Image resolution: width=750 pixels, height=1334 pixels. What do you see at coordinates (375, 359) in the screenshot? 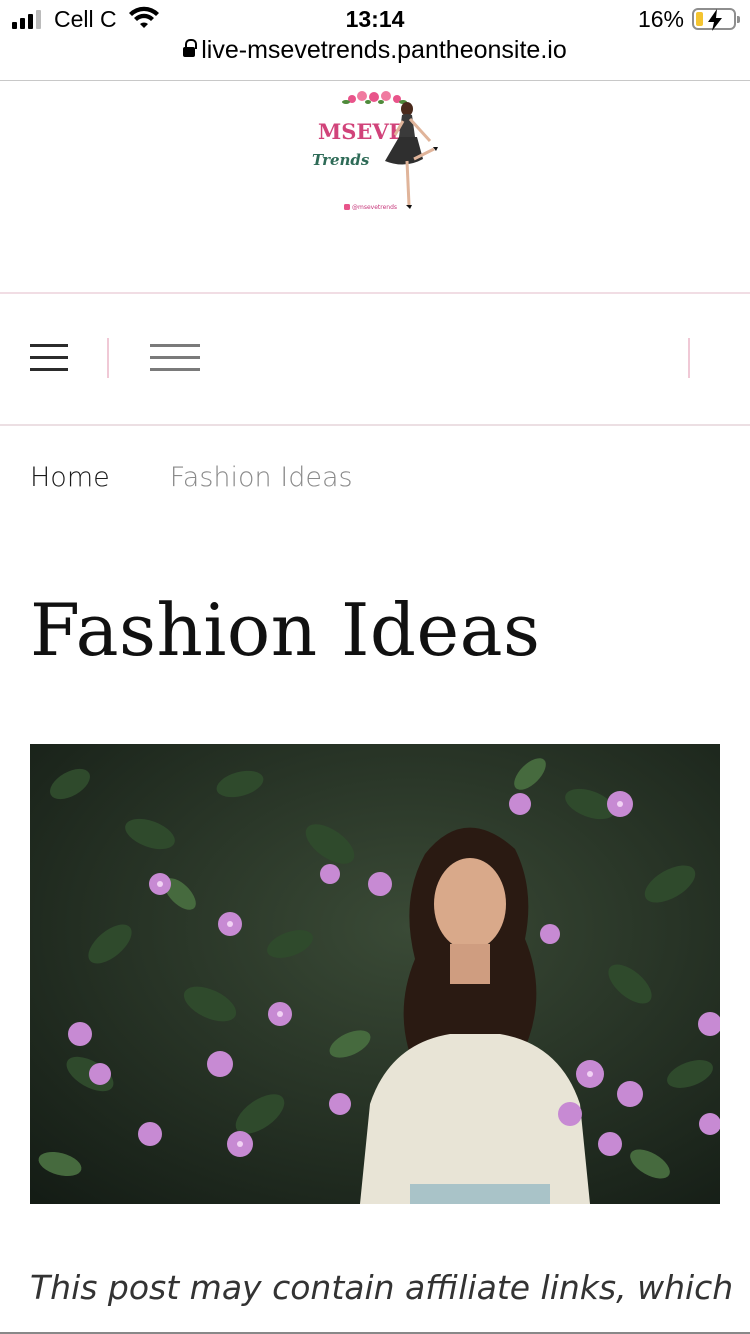
I see `navigation-bar` at bounding box center [375, 359].